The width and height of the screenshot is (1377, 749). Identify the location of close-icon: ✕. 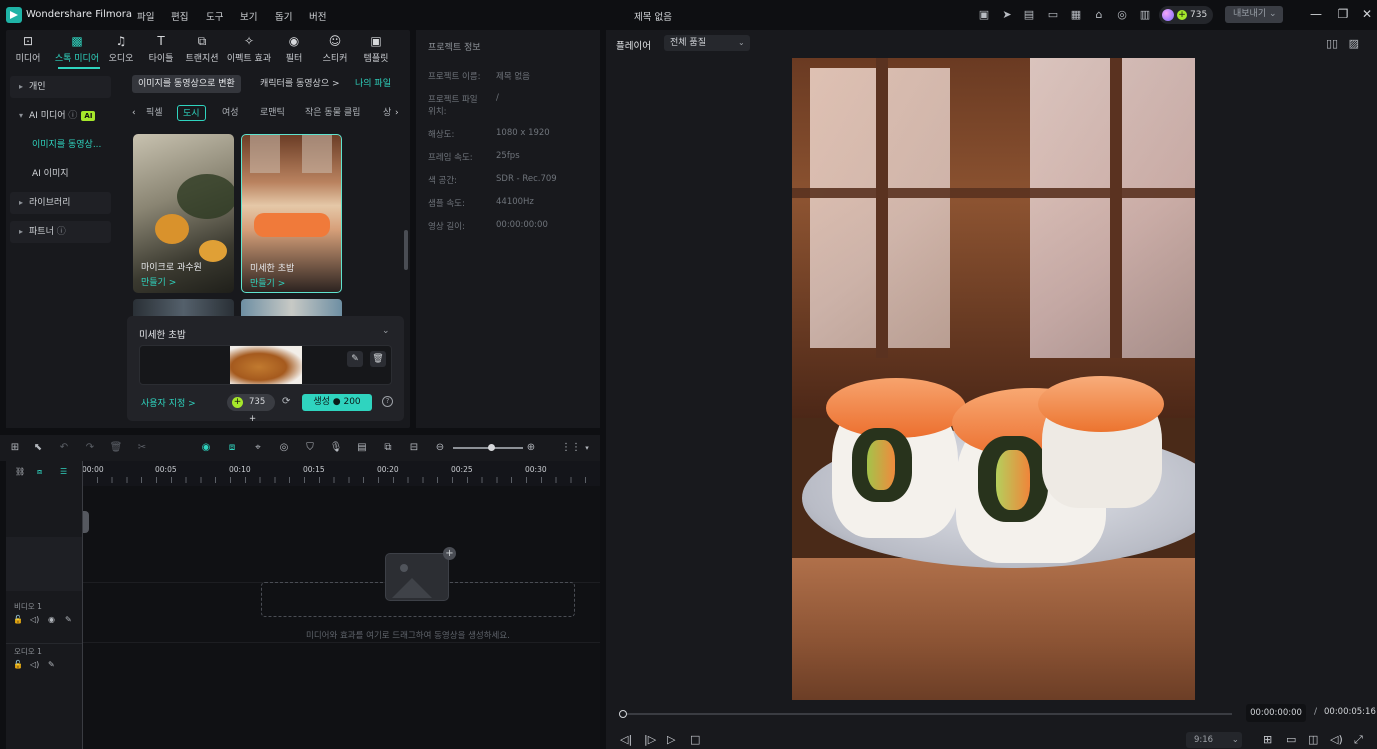
(1367, 14).